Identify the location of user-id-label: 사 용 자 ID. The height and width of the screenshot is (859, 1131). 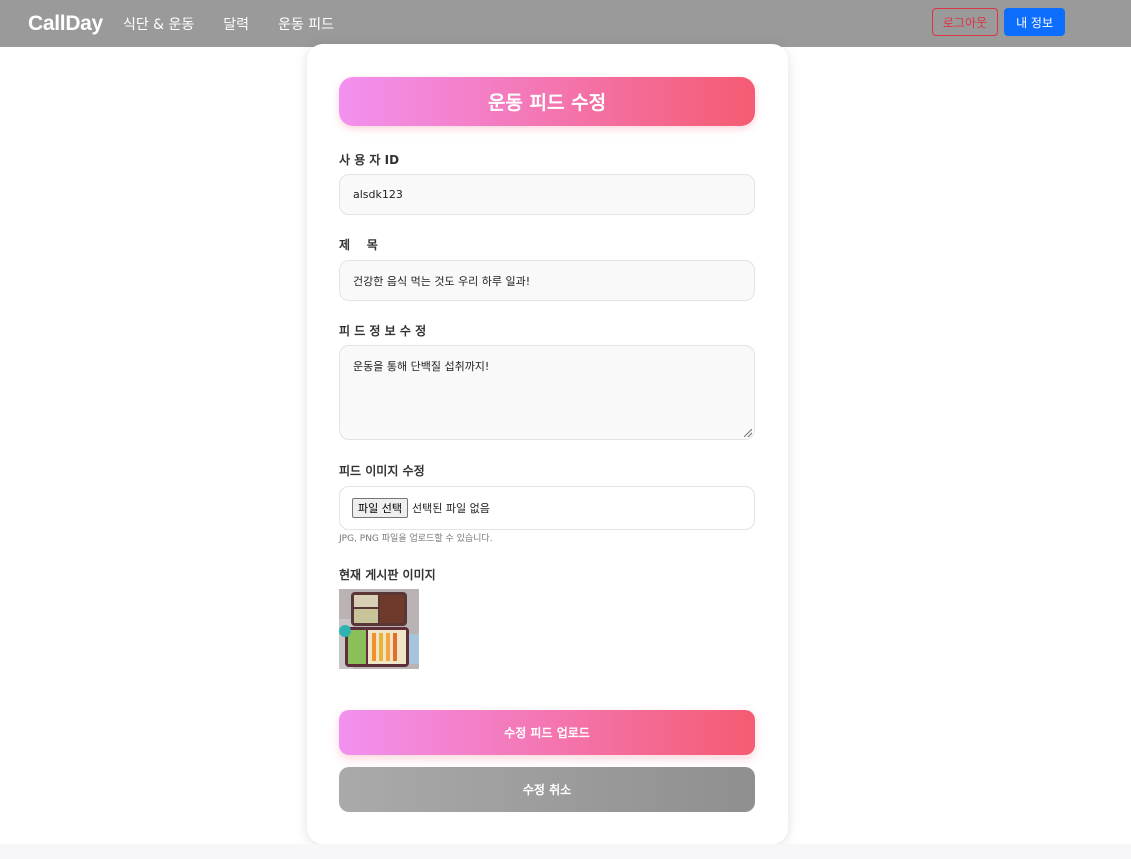
(369, 160).